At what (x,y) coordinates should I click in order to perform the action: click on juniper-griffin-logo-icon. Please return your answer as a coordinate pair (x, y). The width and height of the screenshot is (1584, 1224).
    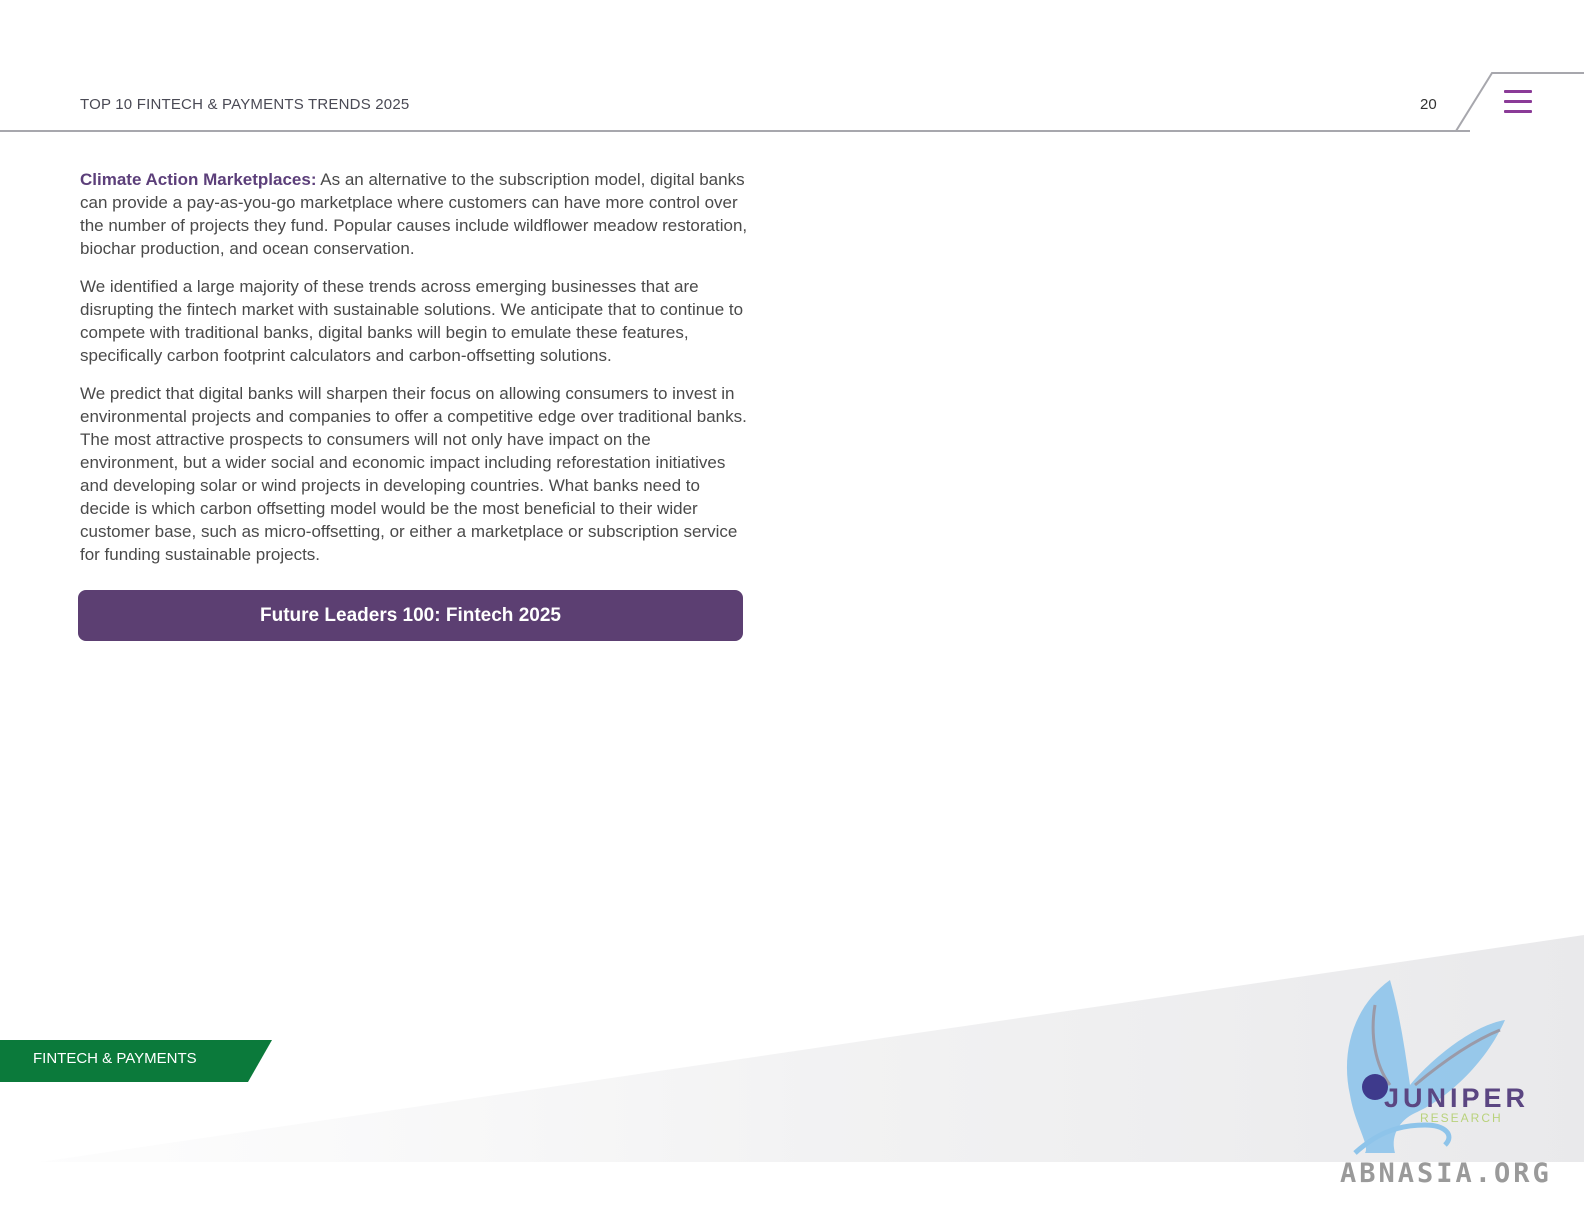
    Looking at the image, I should click on (1425, 1067).